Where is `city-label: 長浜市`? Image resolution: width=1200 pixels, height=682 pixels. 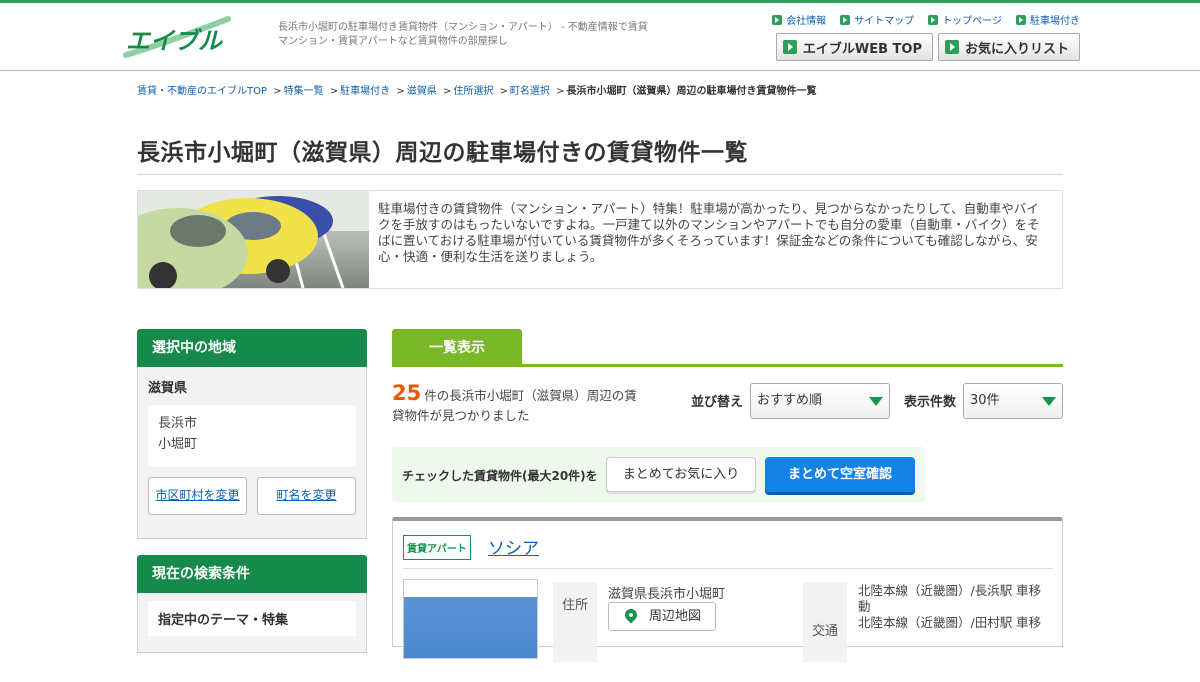 city-label: 長浜市 is located at coordinates (178, 423).